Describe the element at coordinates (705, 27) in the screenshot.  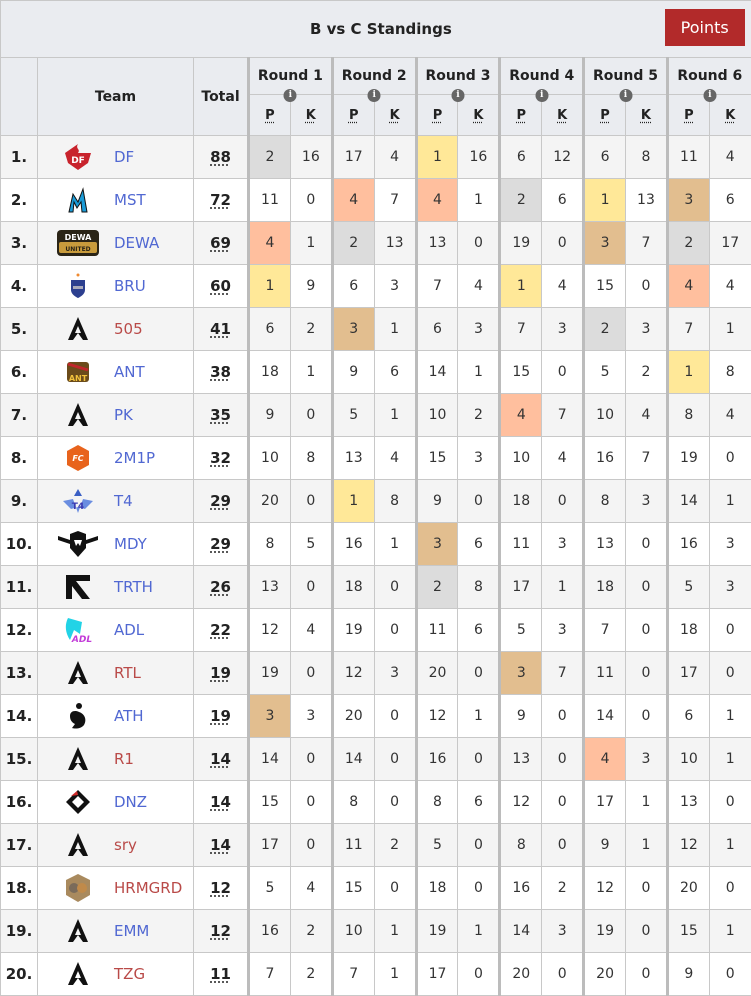
I see `points-button: Points` at that location.